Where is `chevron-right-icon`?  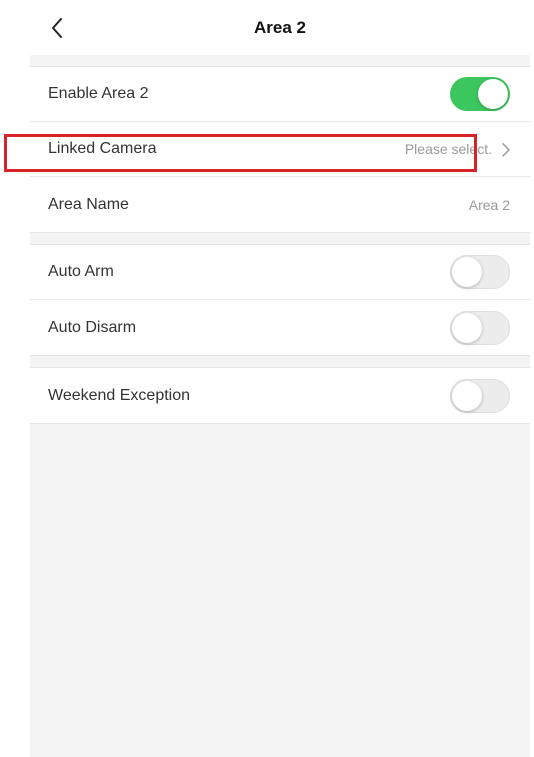 chevron-right-icon is located at coordinates (506, 150).